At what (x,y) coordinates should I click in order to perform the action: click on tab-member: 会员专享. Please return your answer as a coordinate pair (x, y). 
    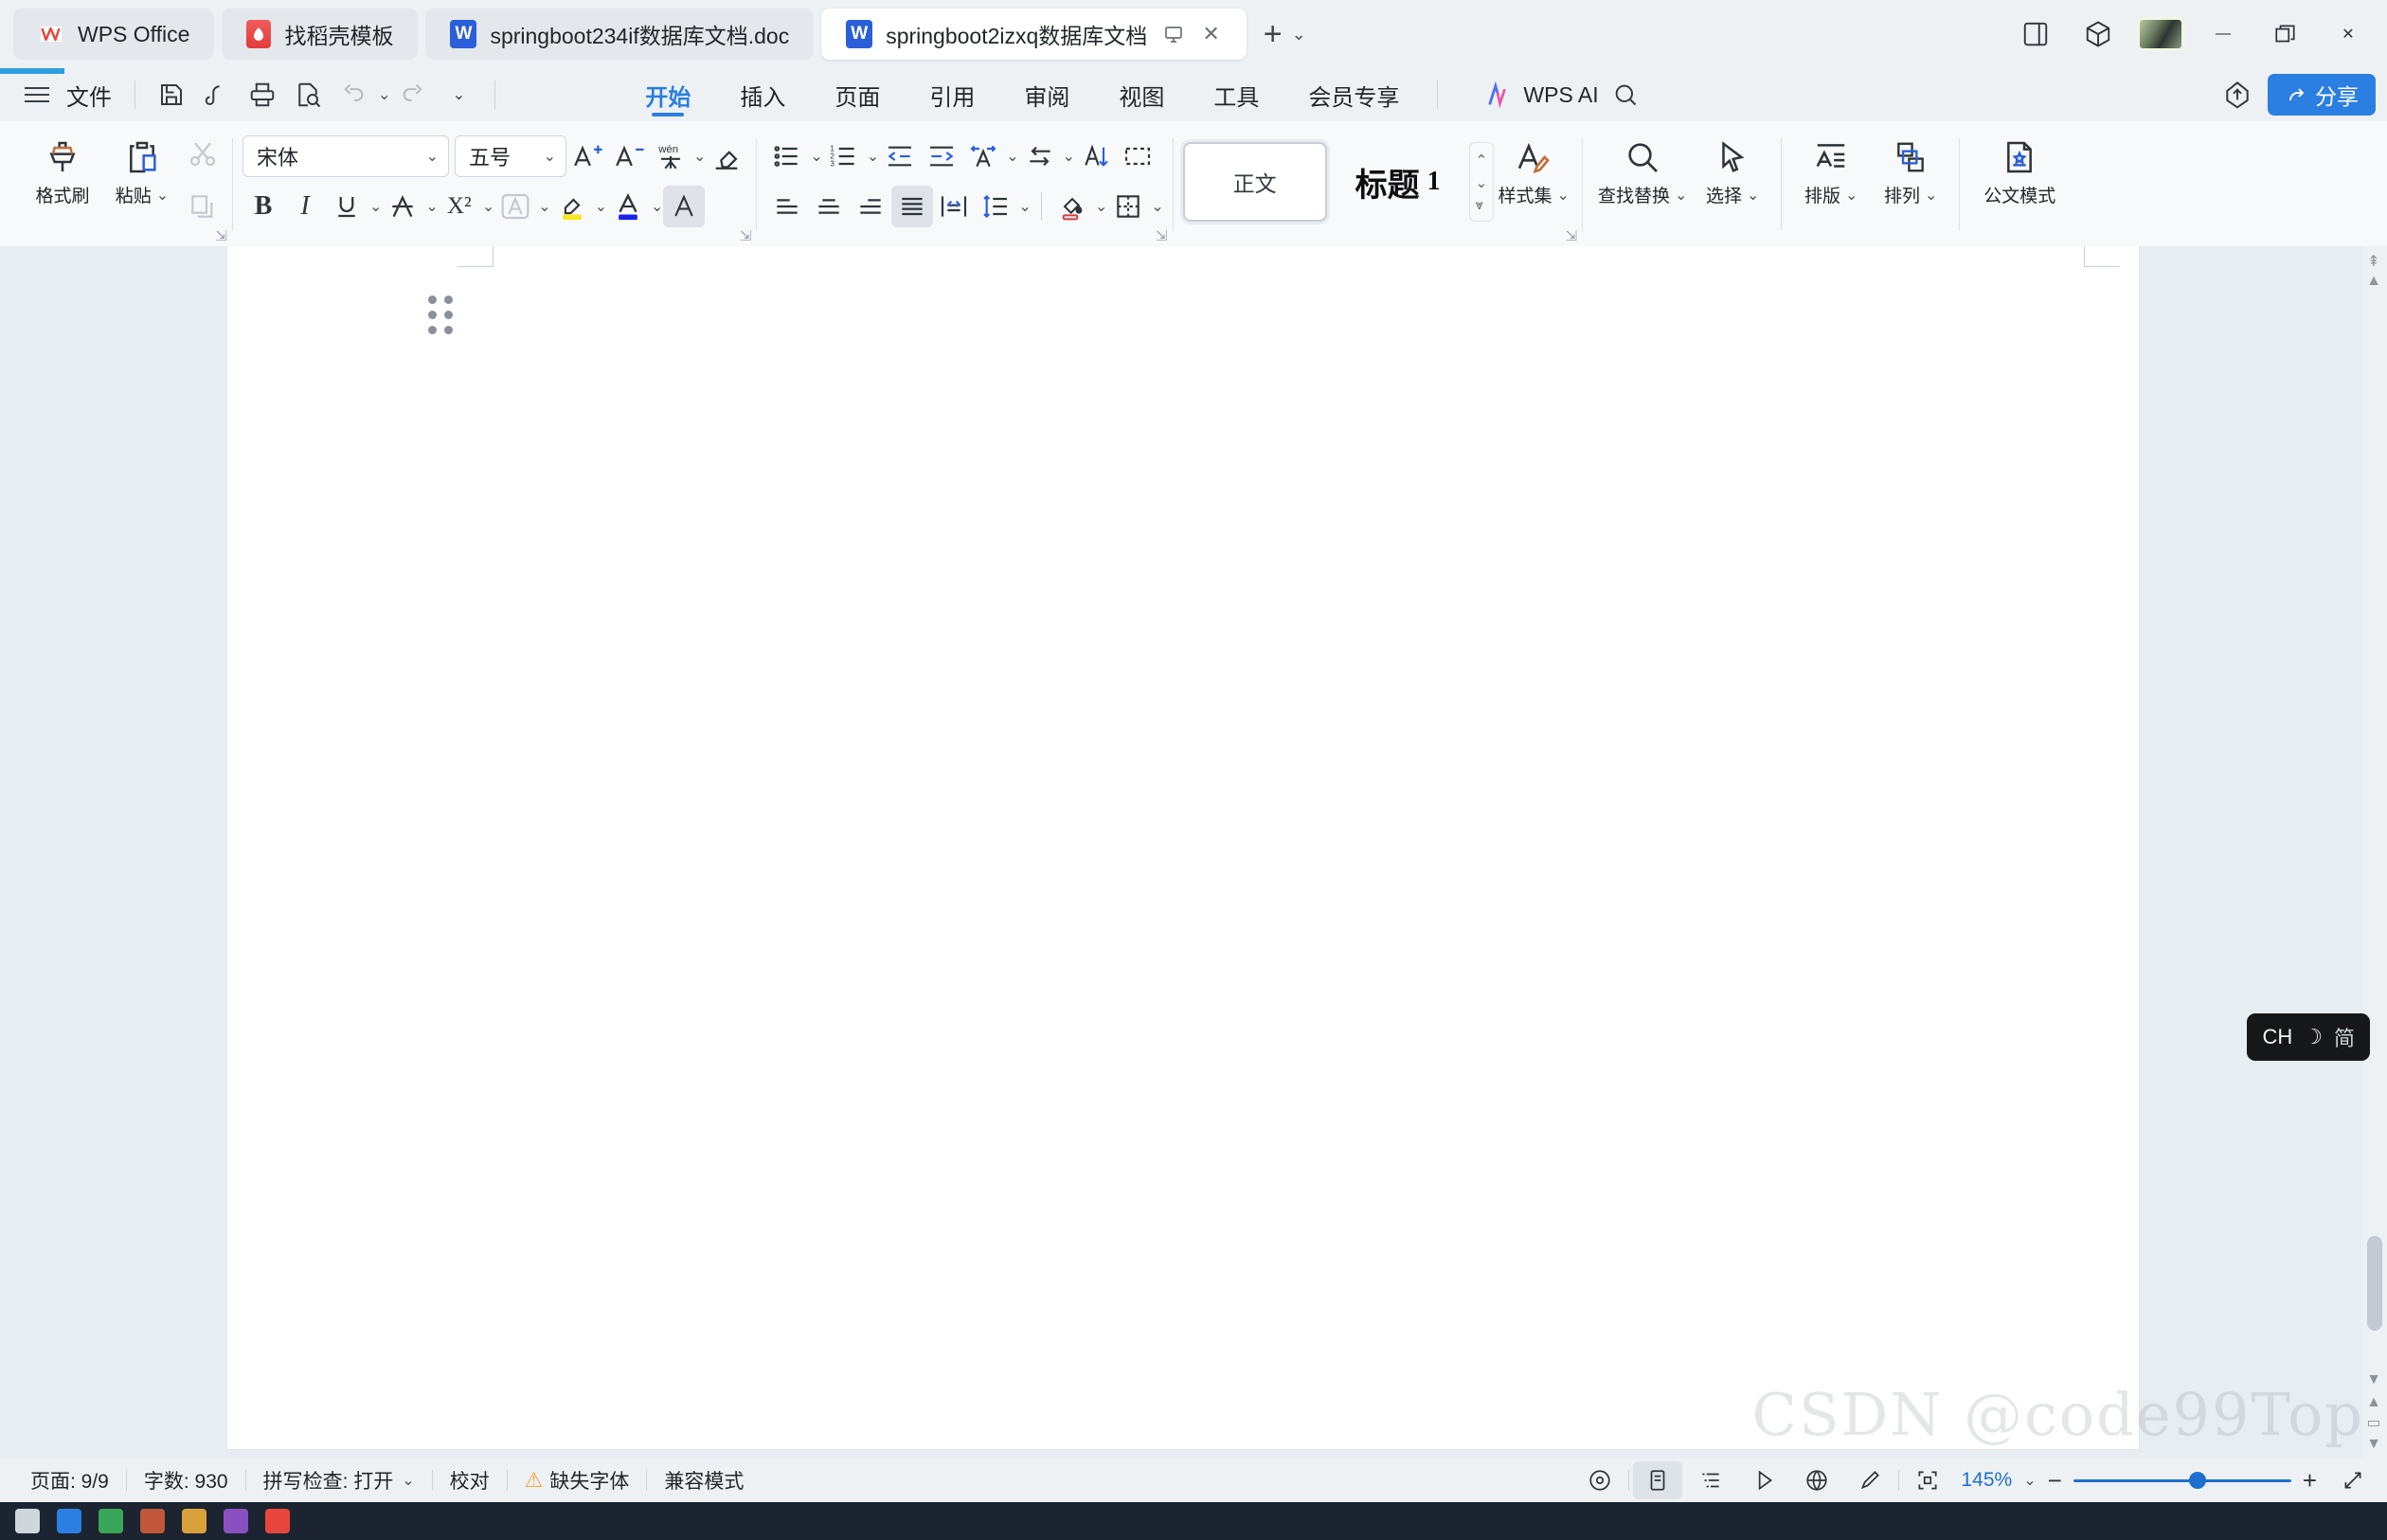
    Looking at the image, I should click on (1353, 95).